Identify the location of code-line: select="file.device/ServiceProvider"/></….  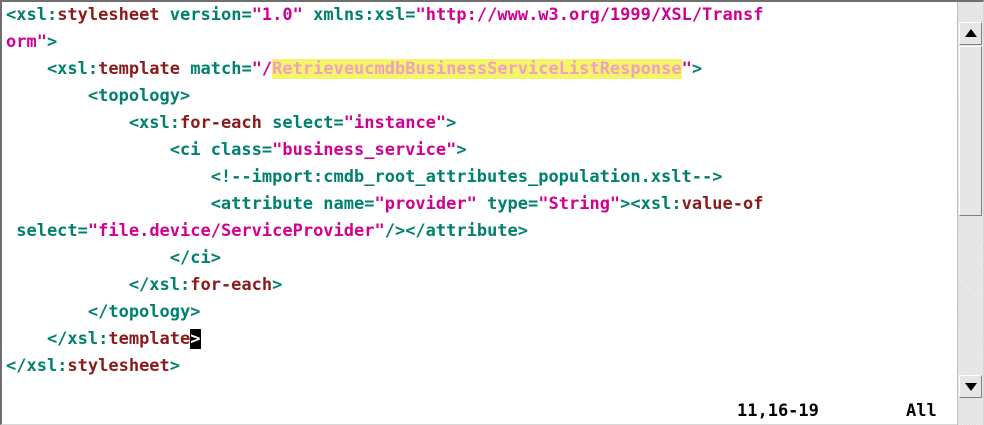
(482, 231).